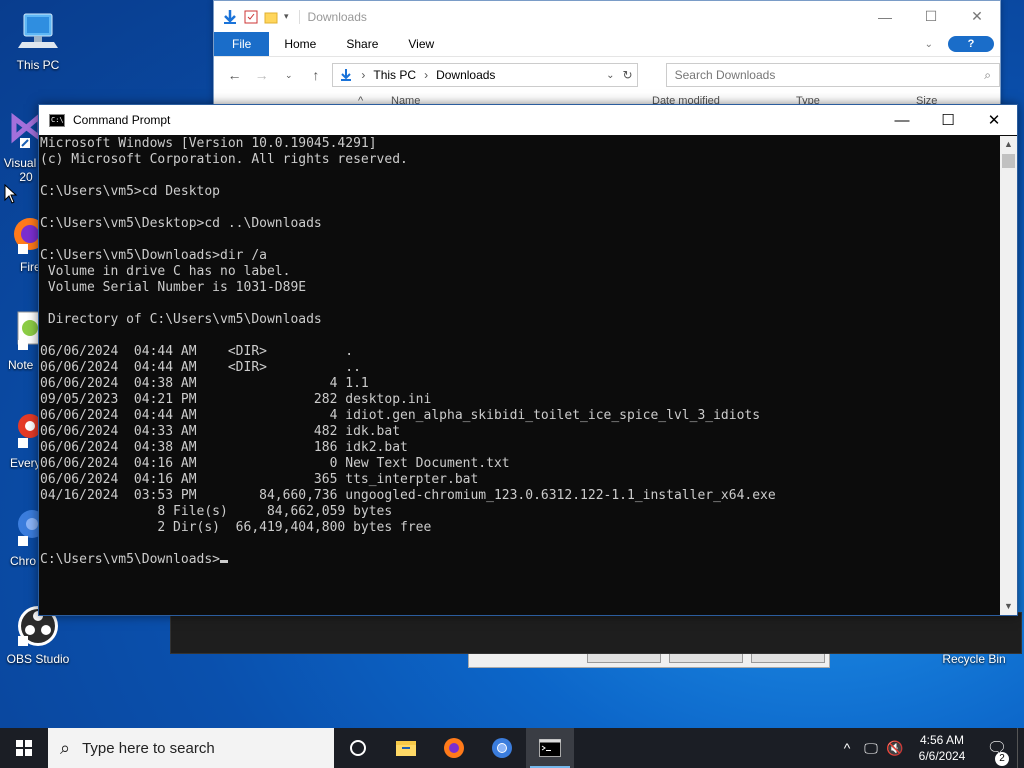 The height and width of the screenshot is (768, 1024). What do you see at coordinates (929, 44) in the screenshot?
I see `ribbon-expand-icon: ⌄` at bounding box center [929, 44].